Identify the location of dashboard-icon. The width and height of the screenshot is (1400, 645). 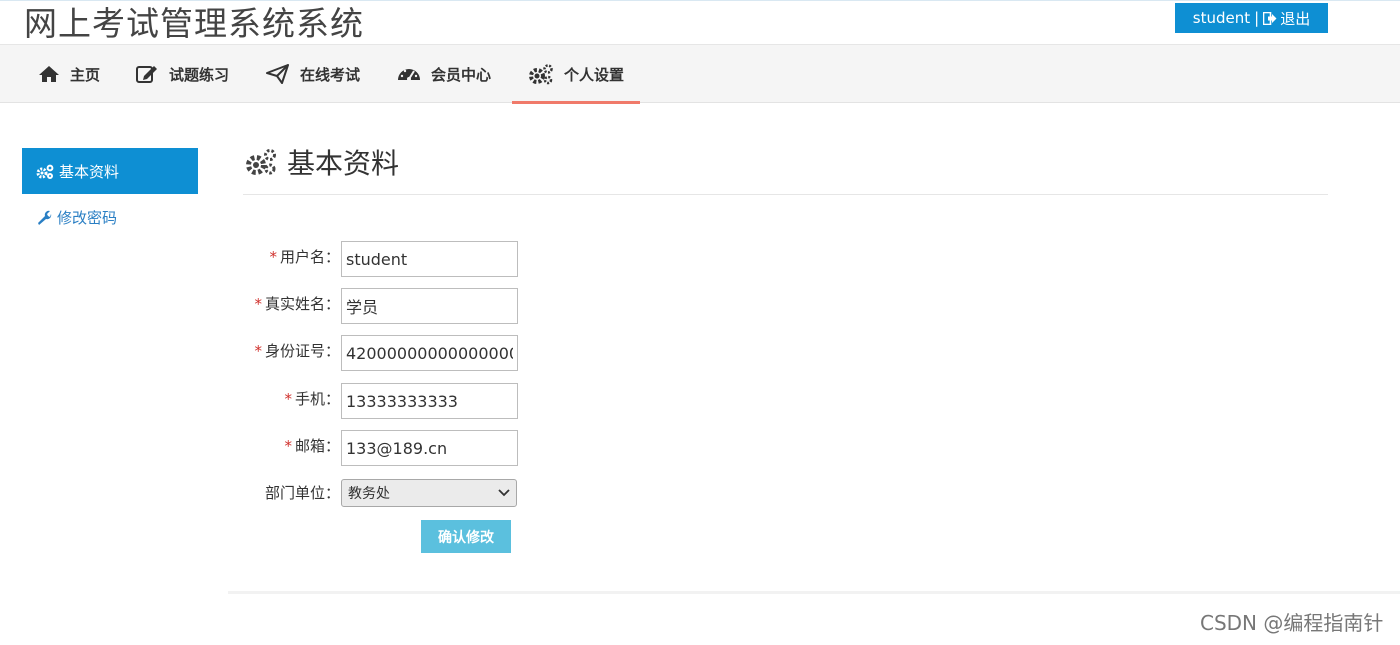
(409, 74).